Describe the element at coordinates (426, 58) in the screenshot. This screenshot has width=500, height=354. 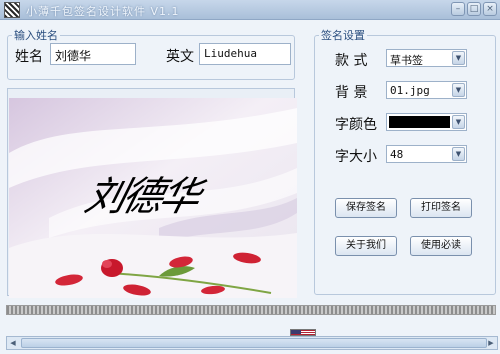
I see `style-select: 草书签 ▼` at that location.